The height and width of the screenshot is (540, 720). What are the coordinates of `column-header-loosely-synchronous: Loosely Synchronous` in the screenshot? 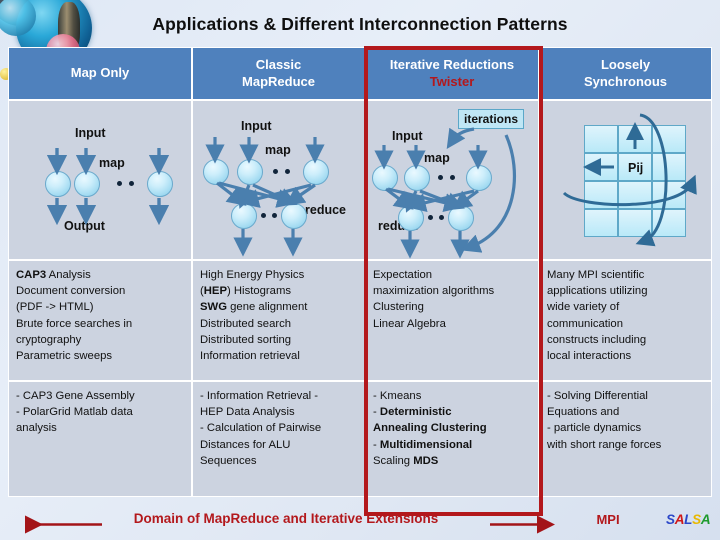 It's located at (625, 73).